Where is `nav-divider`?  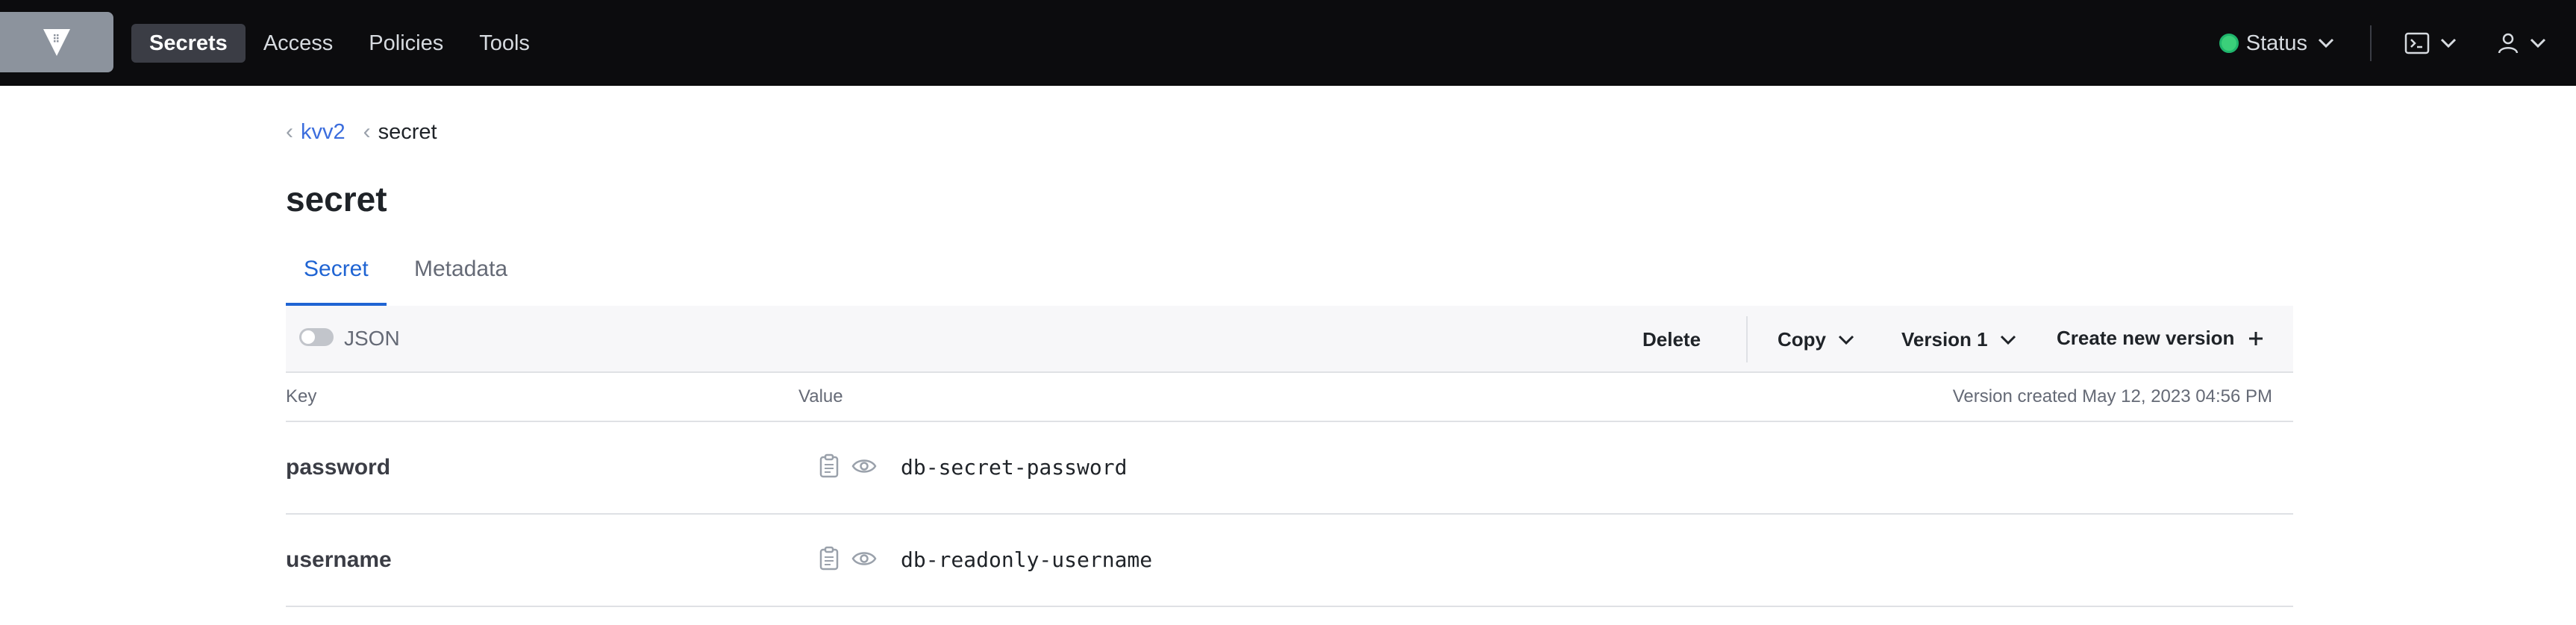 nav-divider is located at coordinates (2371, 43).